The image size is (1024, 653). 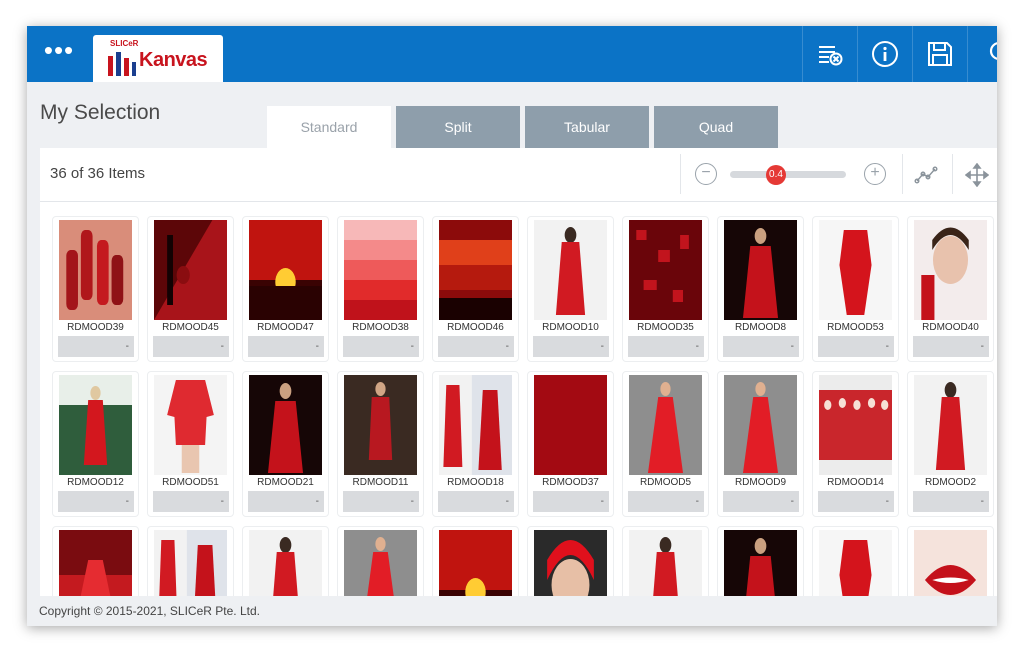 What do you see at coordinates (329, 127) in the screenshot?
I see `tab-standard: Standard` at bounding box center [329, 127].